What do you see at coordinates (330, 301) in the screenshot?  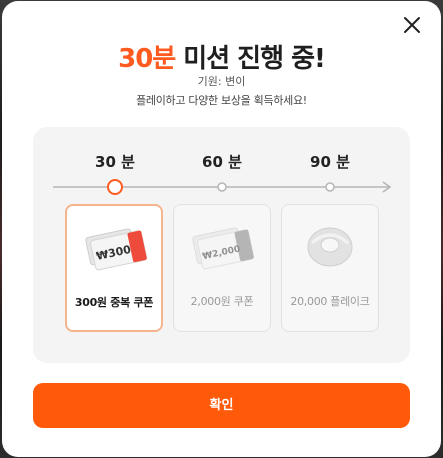 I see `reward-label: 20,000 플레이크` at bounding box center [330, 301].